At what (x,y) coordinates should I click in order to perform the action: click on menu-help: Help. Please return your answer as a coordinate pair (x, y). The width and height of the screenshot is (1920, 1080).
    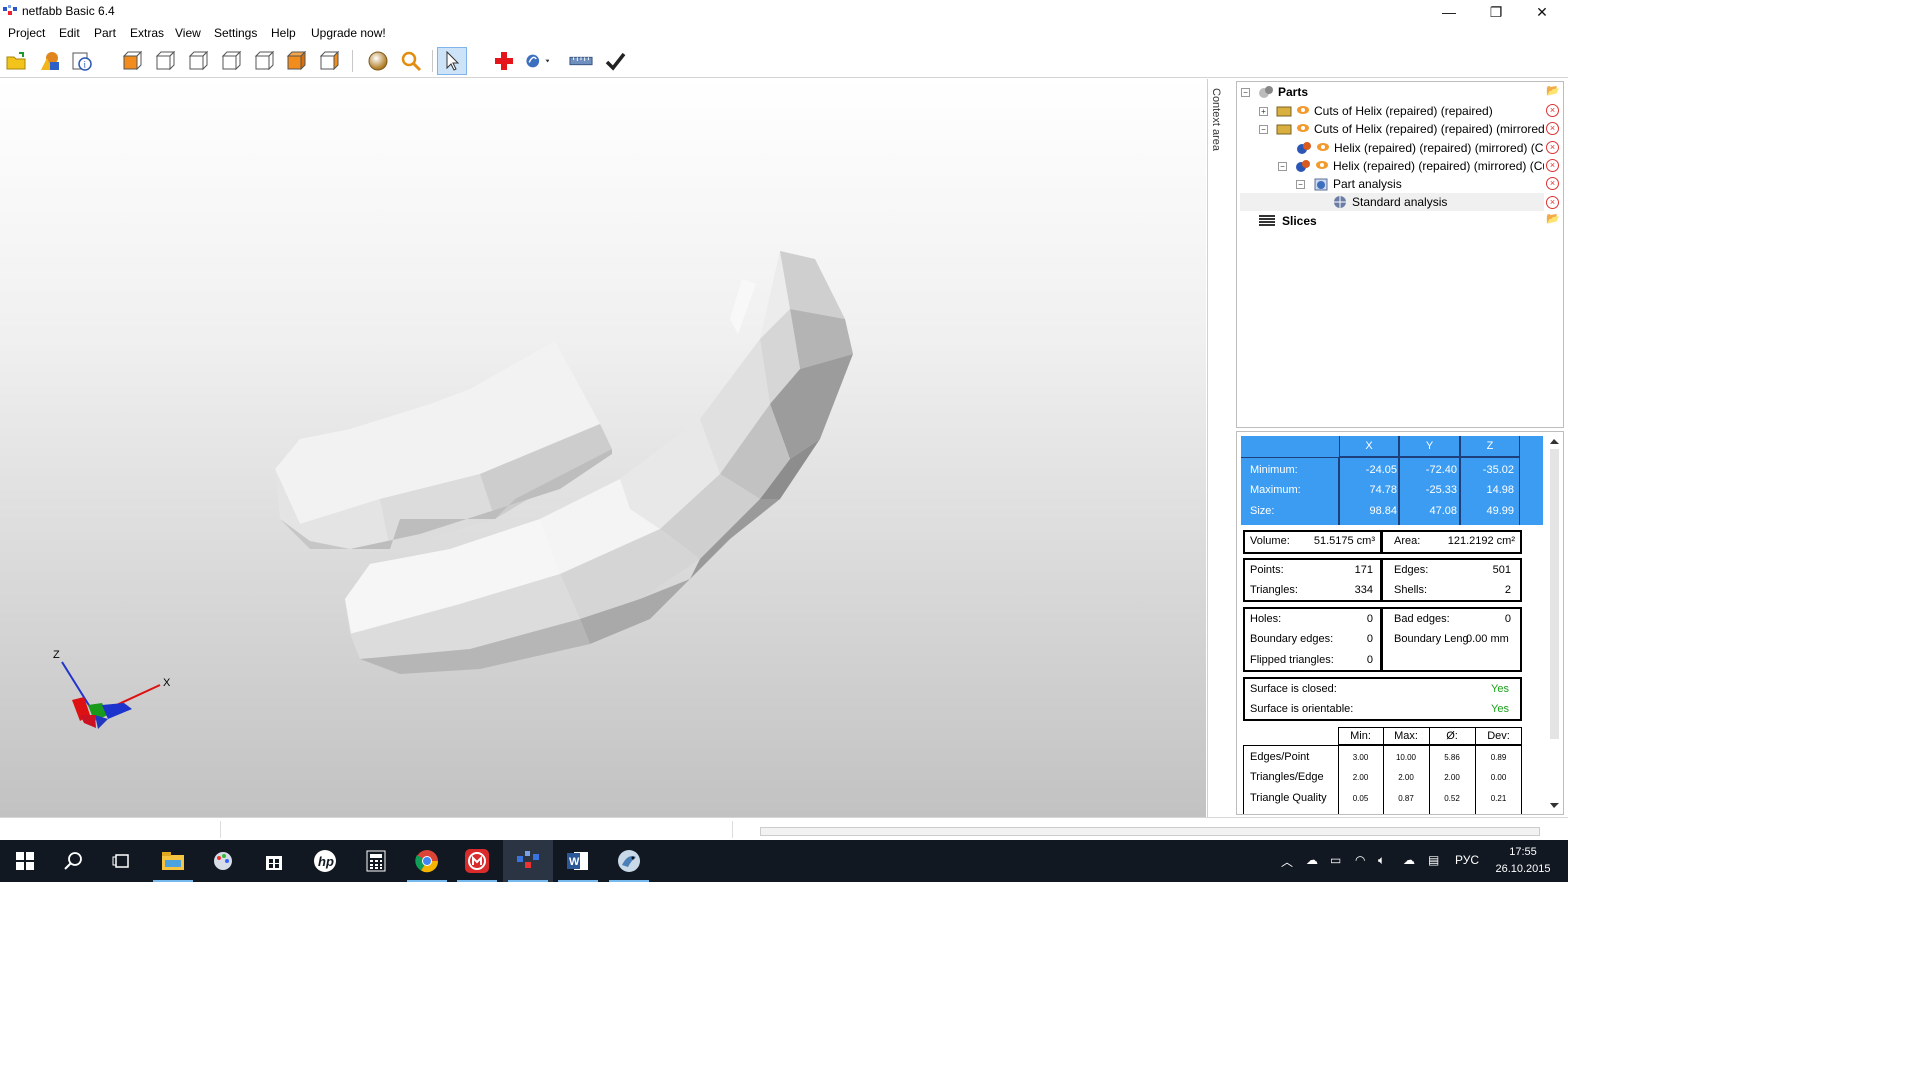
    Looking at the image, I should click on (283, 33).